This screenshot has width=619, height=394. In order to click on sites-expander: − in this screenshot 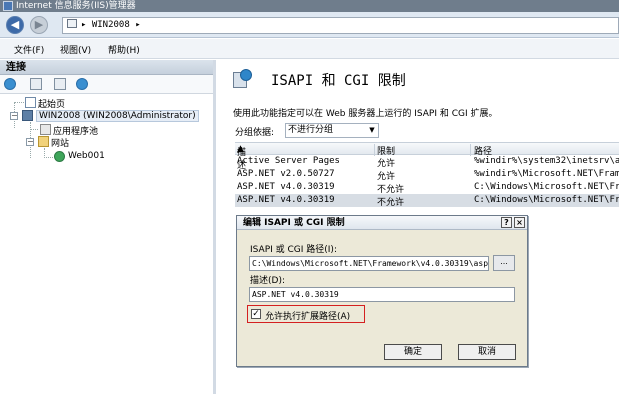, I will do `click(30, 142)`.